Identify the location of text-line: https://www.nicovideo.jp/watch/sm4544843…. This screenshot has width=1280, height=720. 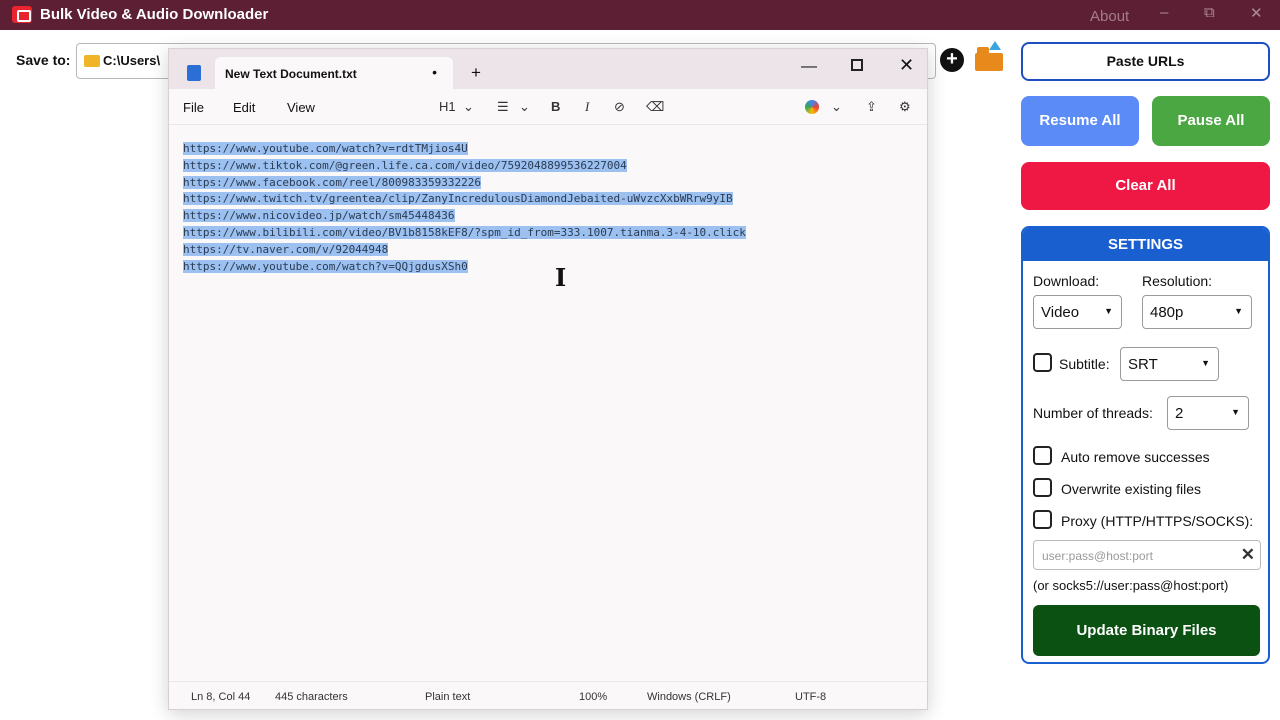
(464, 216).